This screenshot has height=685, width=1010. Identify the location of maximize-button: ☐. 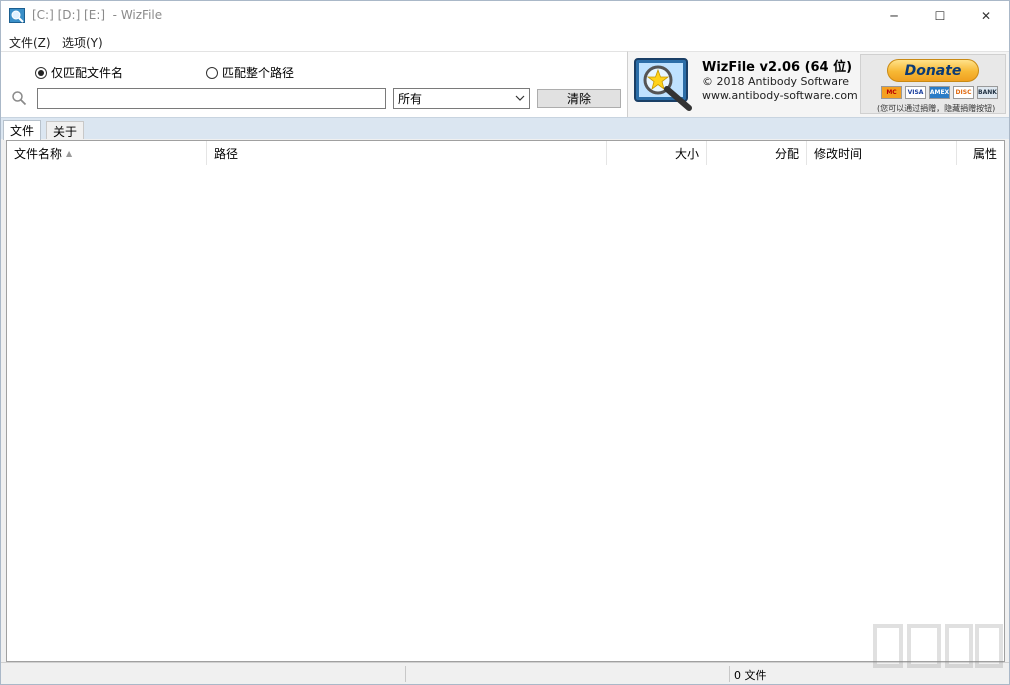
(940, 16).